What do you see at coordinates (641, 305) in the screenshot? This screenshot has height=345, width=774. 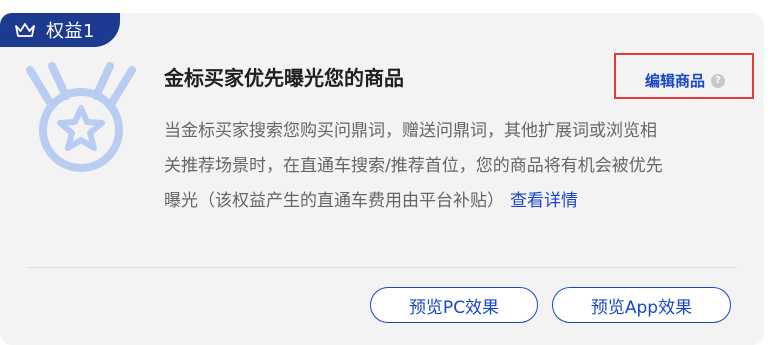 I see `preview-app-button: 预览App效果` at bounding box center [641, 305].